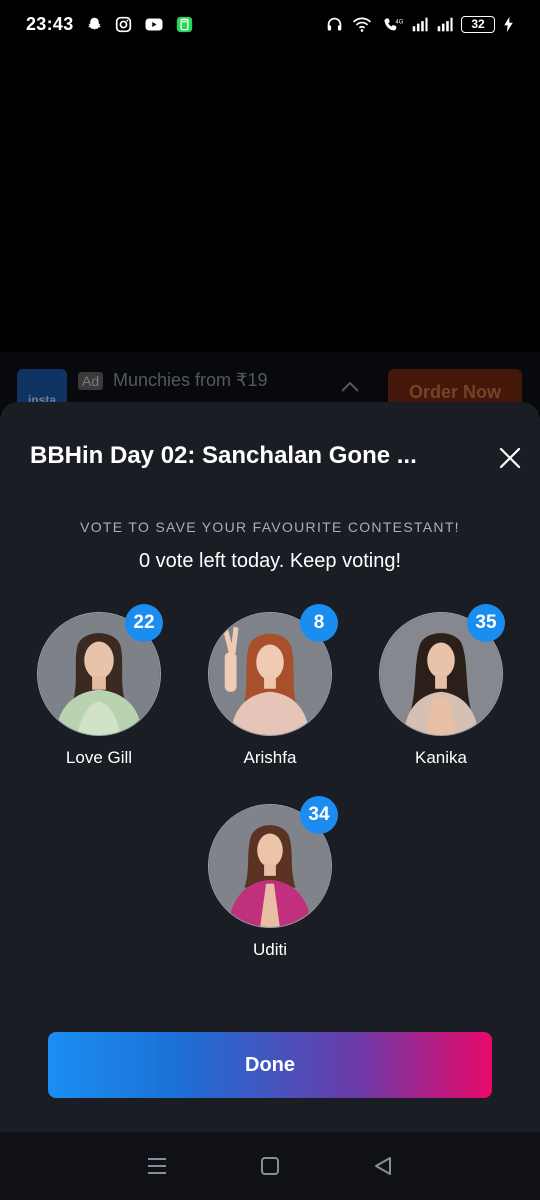  I want to click on system-nav-bar, so click(270, 1166).